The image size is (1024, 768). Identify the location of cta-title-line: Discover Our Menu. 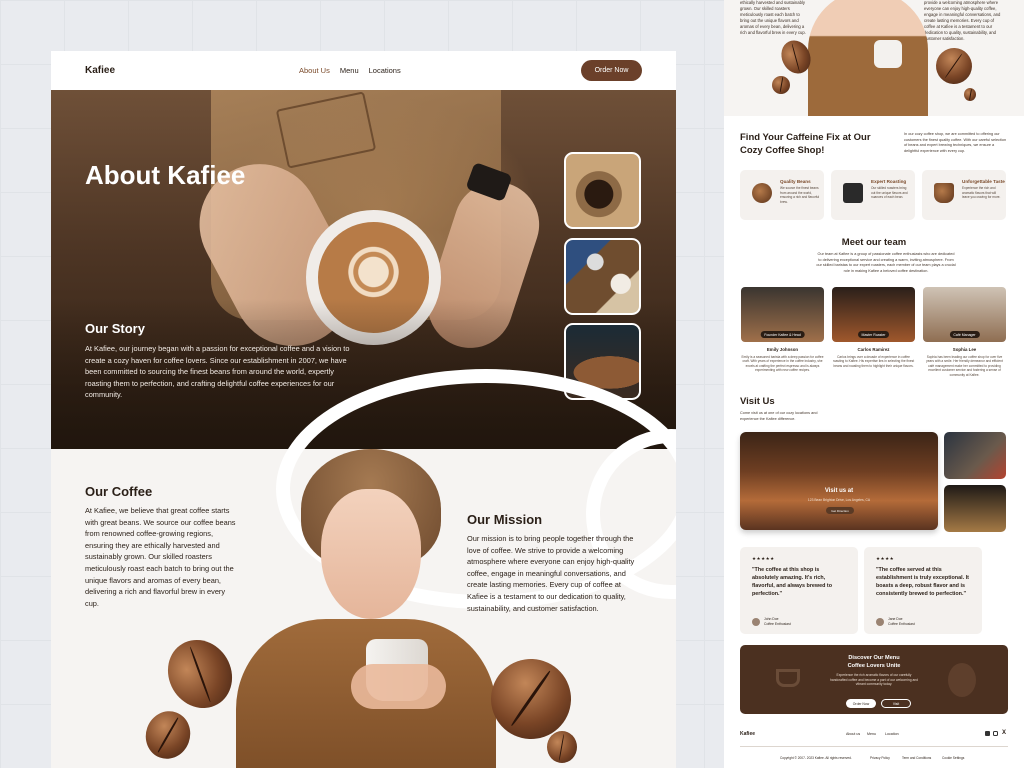
(874, 658).